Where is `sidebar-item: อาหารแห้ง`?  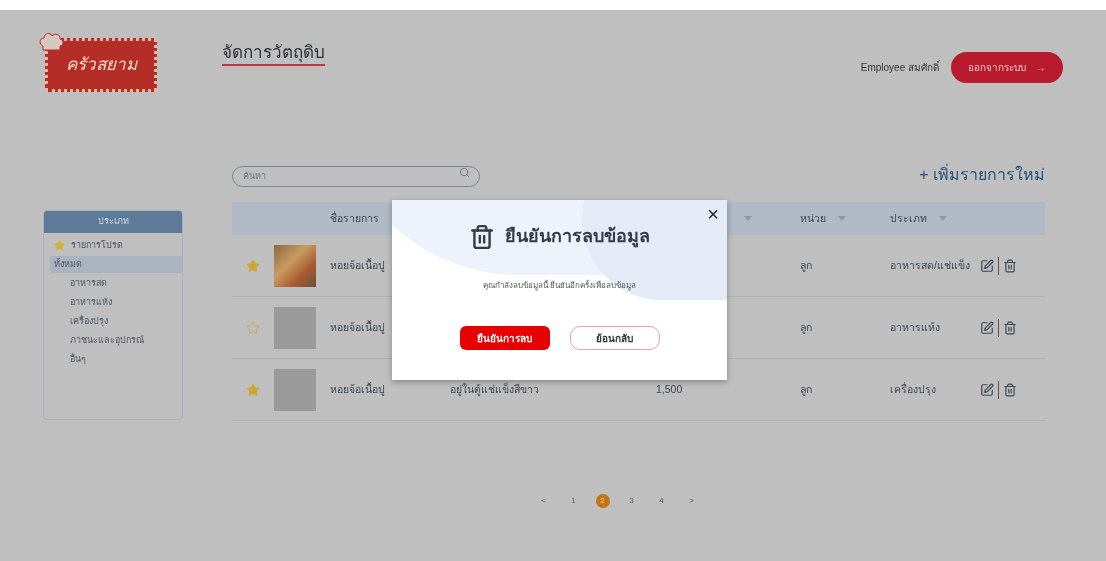 sidebar-item: อาหารแห้ง is located at coordinates (116, 302).